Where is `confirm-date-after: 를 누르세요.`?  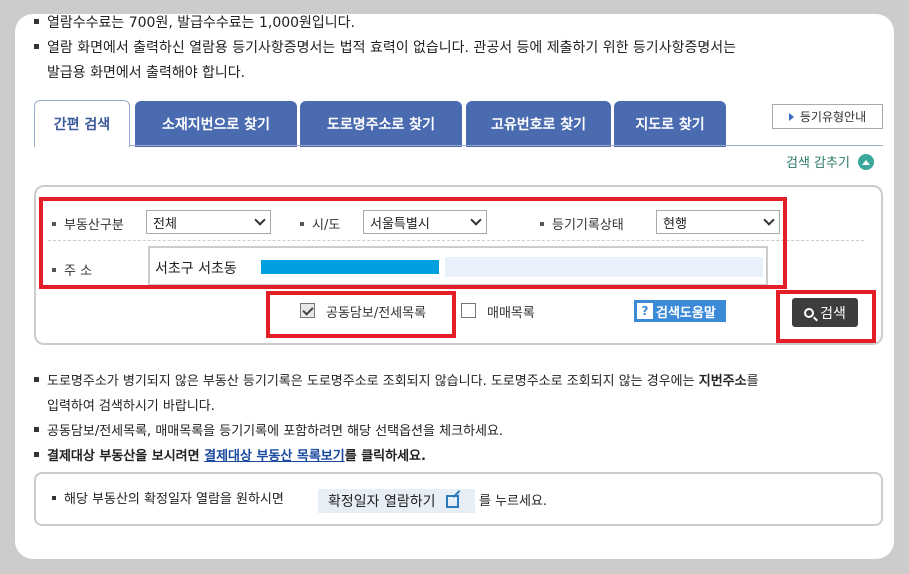 confirm-date-after: 를 누르세요. is located at coordinates (513, 501).